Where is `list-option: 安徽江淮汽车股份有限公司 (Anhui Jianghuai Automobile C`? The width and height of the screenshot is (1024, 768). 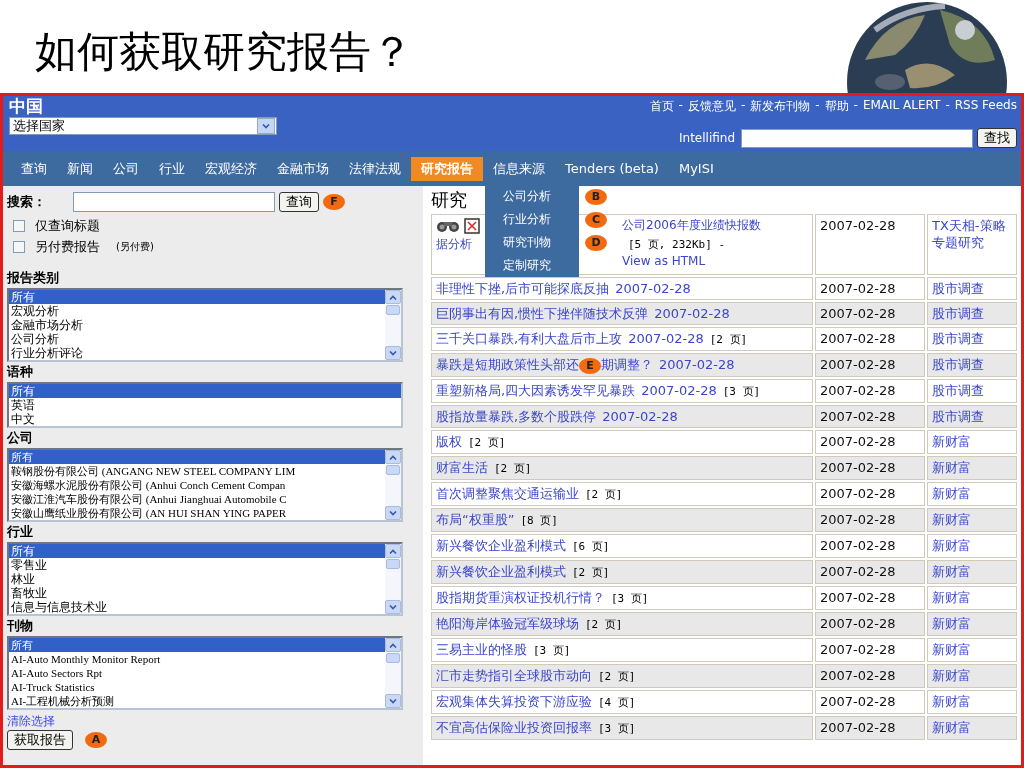
list-option: 安徽江淮汽车股份有限公司 (Anhui Jianghuai Automobile C is located at coordinates (197, 499).